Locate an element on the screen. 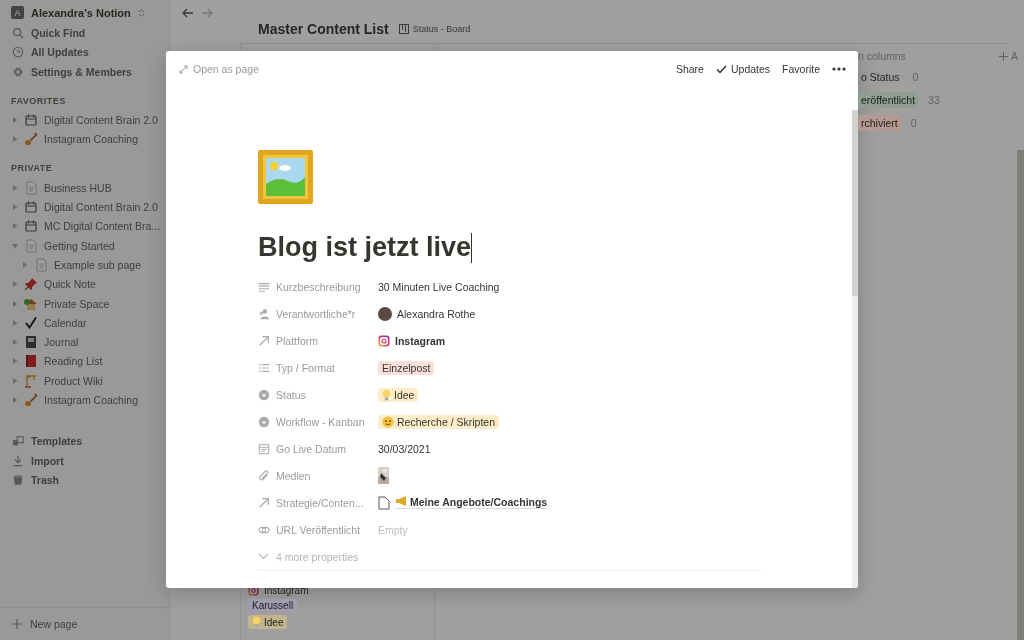 The image size is (1024, 640). sidebar-item: Example sub page is located at coordinates (84, 265).